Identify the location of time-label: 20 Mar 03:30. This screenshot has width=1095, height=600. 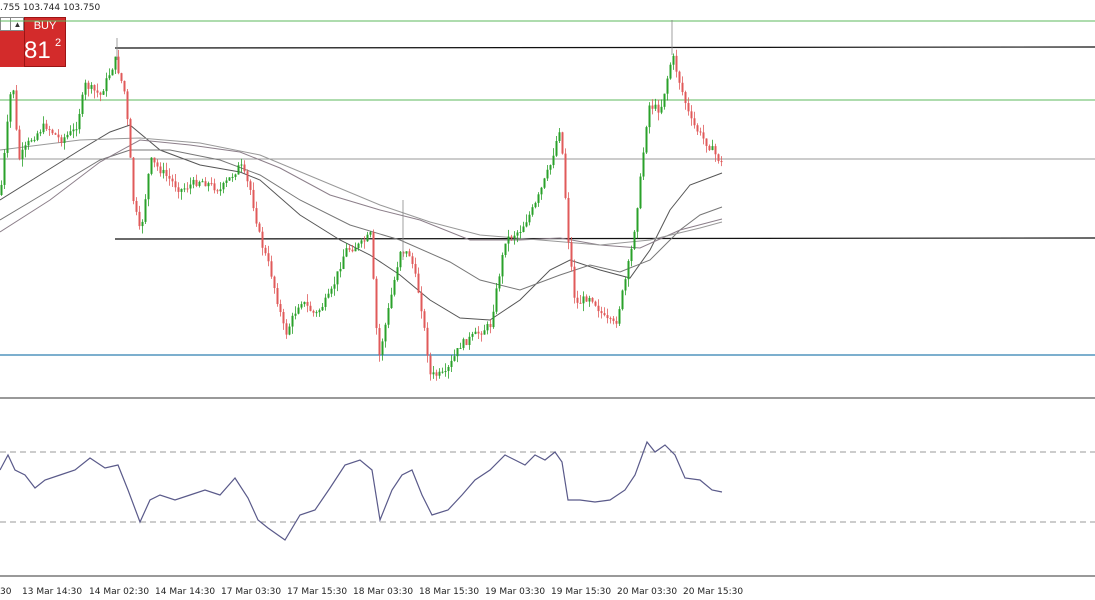
(647, 592).